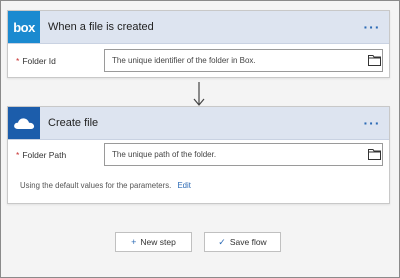 The height and width of the screenshot is (278, 400). I want to click on folder-path-input, so click(243, 154).